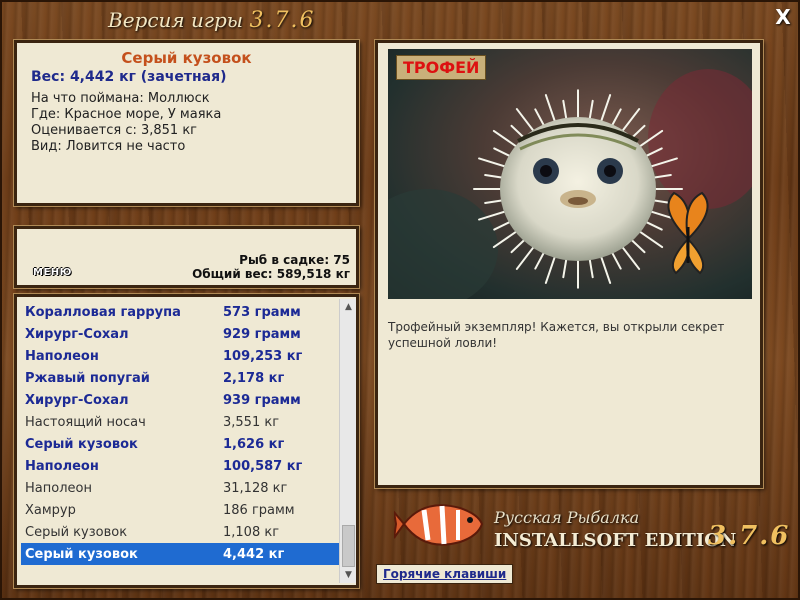 This screenshot has width=800, height=600. What do you see at coordinates (263, 356) in the screenshot?
I see `fish-row-weight: 109,253 кг` at bounding box center [263, 356].